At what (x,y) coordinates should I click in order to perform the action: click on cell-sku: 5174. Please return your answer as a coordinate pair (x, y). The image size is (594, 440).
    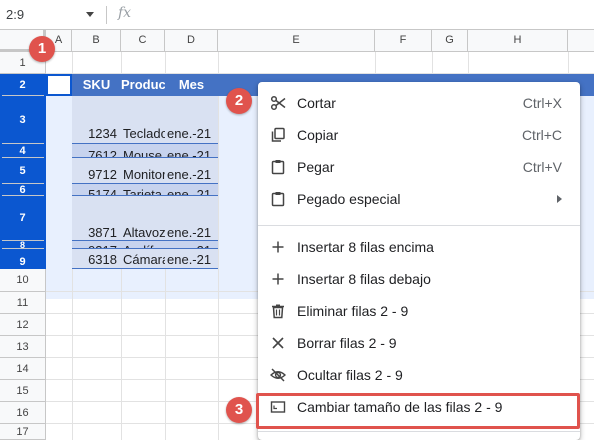
    Looking at the image, I should click on (96, 190).